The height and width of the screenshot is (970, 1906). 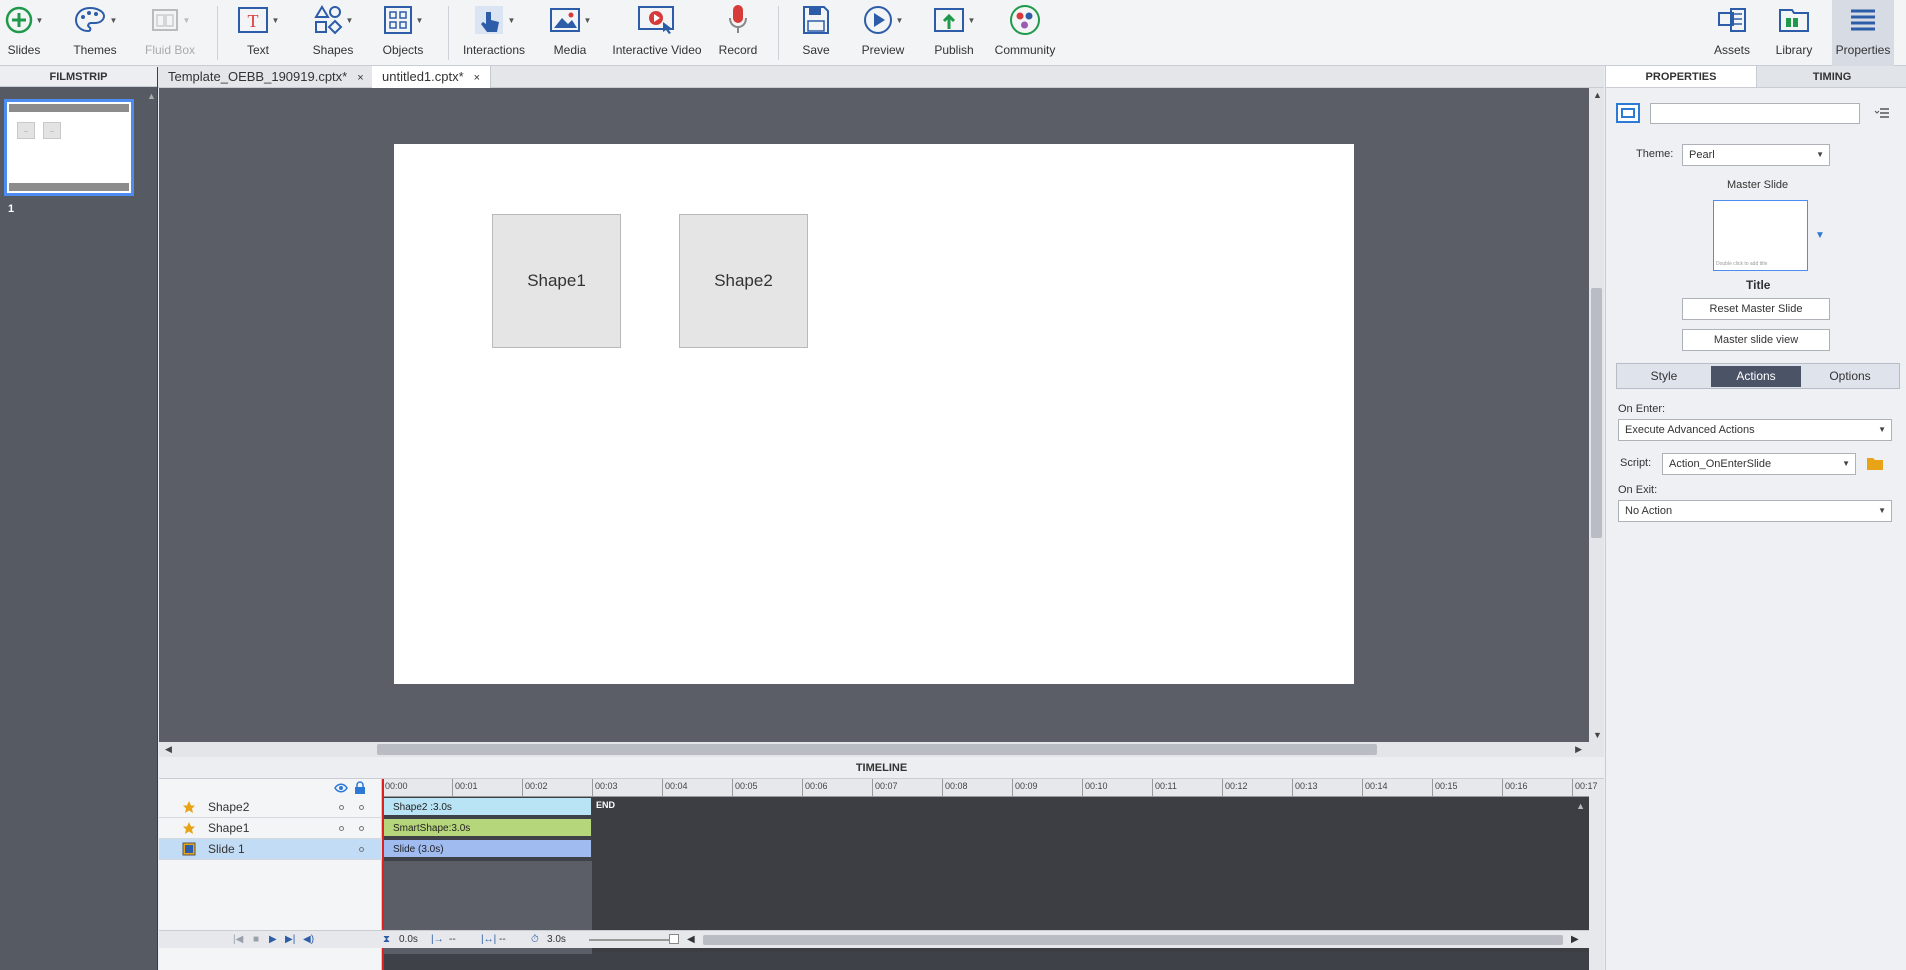 I want to click on timeline-bar-shape1: SmartShape:3.0s, so click(x=487, y=827).